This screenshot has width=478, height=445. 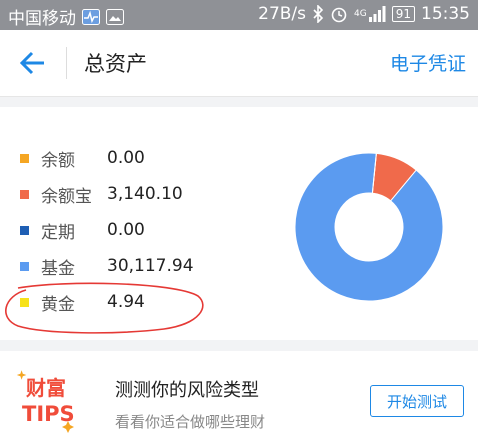 What do you see at coordinates (145, 194) in the screenshot?
I see `asset-value: 3,140.10` at bounding box center [145, 194].